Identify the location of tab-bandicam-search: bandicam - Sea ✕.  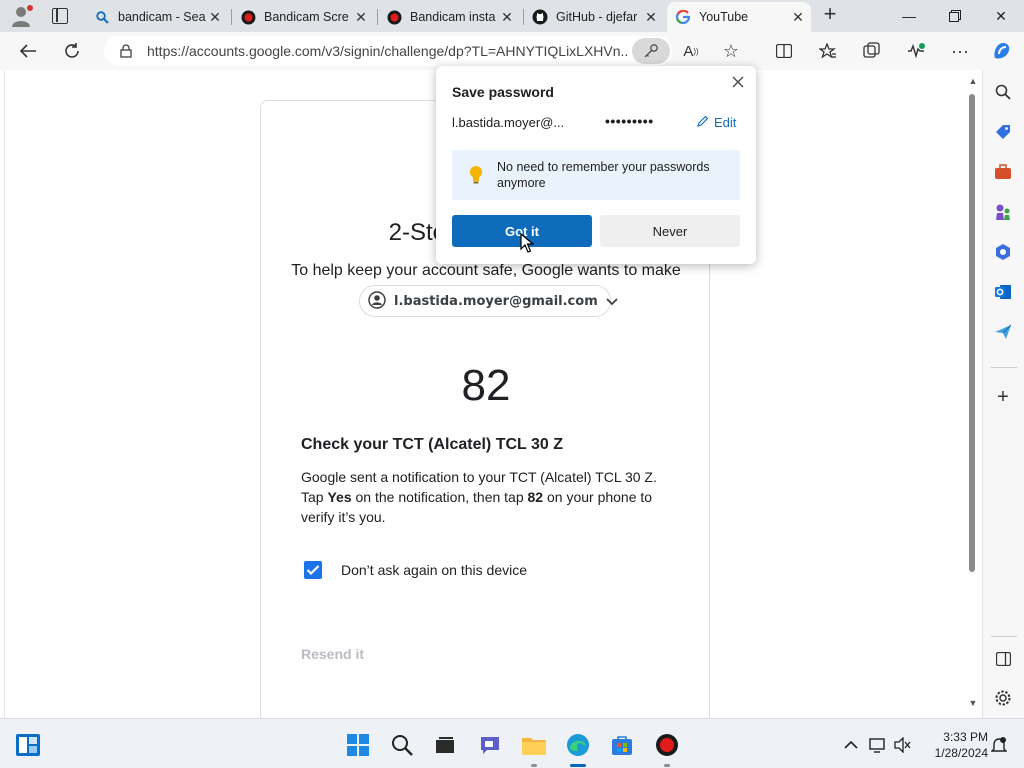
(157, 17).